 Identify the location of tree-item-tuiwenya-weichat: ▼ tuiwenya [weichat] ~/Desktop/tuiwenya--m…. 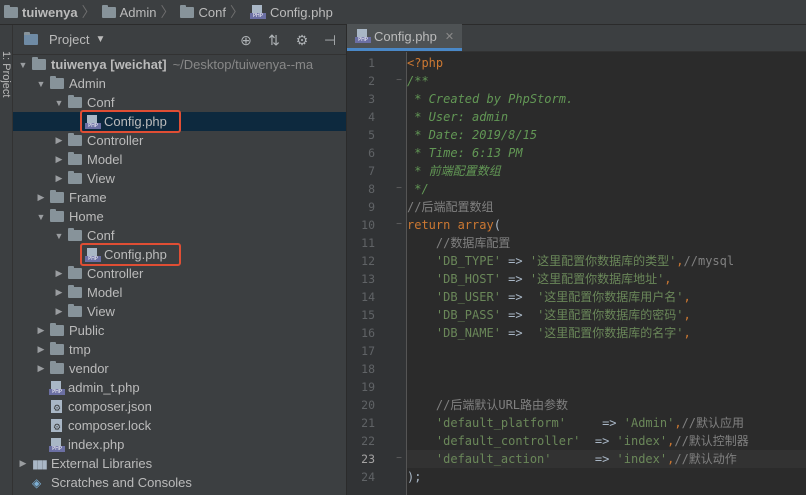
(179, 64).